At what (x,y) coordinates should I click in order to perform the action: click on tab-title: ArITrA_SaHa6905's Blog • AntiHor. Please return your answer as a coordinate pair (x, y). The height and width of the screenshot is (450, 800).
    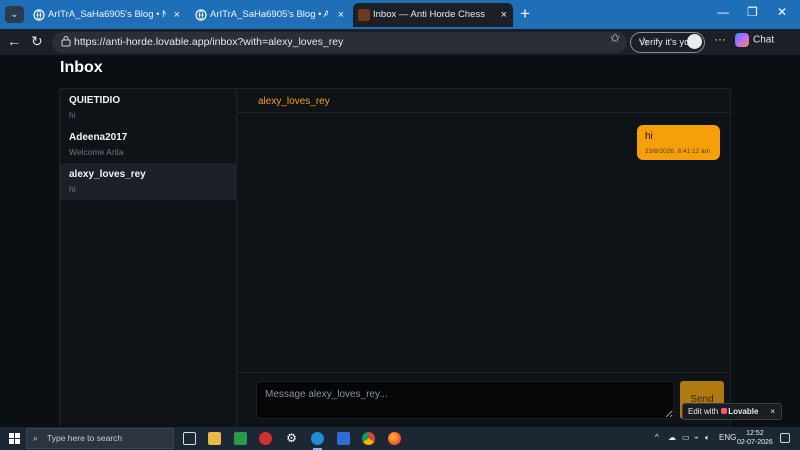
    Looking at the image, I should click on (269, 14).